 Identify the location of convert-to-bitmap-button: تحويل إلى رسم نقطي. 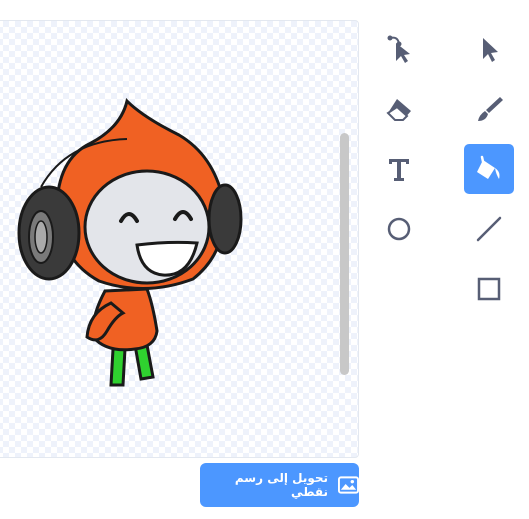
(279, 485).